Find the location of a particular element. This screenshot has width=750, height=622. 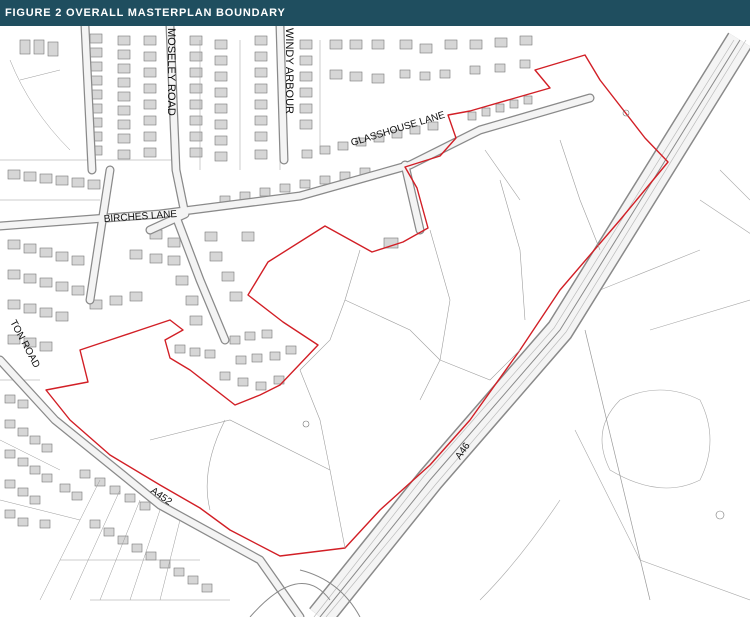

figure-title: FIGURE 2 OVERALL MASTERPLAN BOUNDARY is located at coordinates (375, 13).